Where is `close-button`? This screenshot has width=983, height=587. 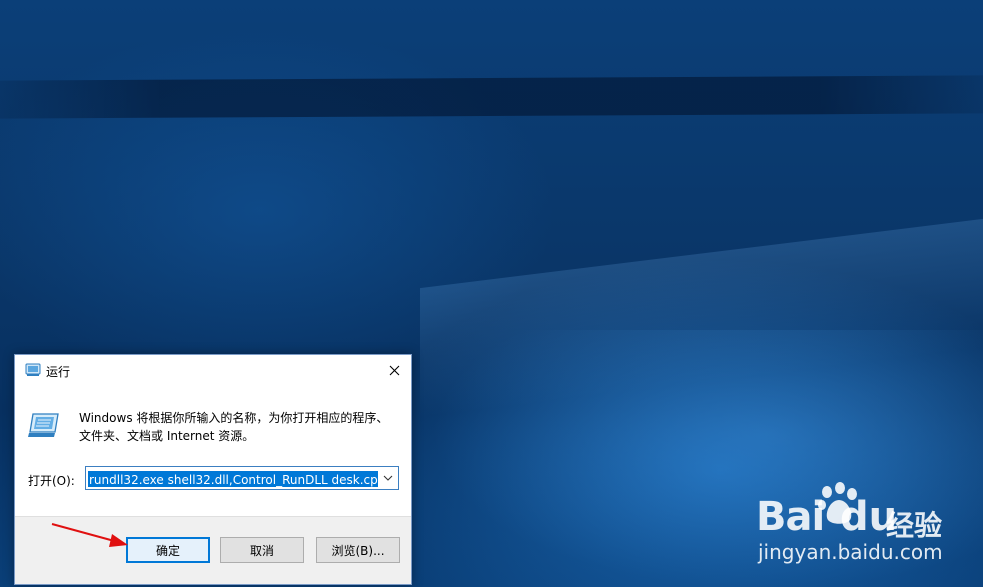
close-button is located at coordinates (394, 370).